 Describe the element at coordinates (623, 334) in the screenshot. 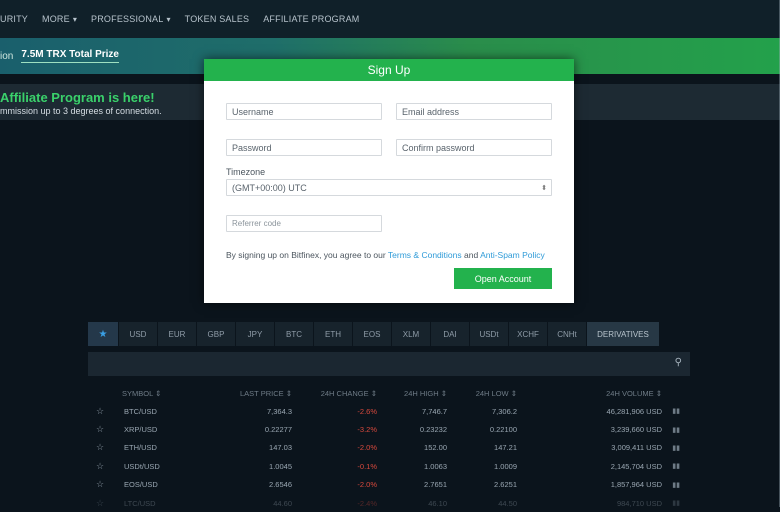

I see `tab-derivatives: DERIVATIVES` at that location.